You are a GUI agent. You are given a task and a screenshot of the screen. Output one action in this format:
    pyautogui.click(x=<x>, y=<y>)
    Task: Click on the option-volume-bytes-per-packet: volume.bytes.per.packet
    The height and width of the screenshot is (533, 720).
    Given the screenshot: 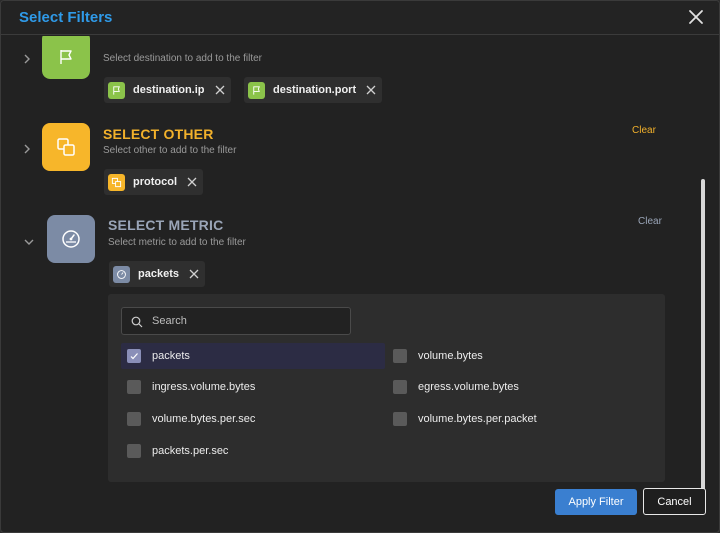 What is the action you would take?
    pyautogui.click(x=519, y=419)
    